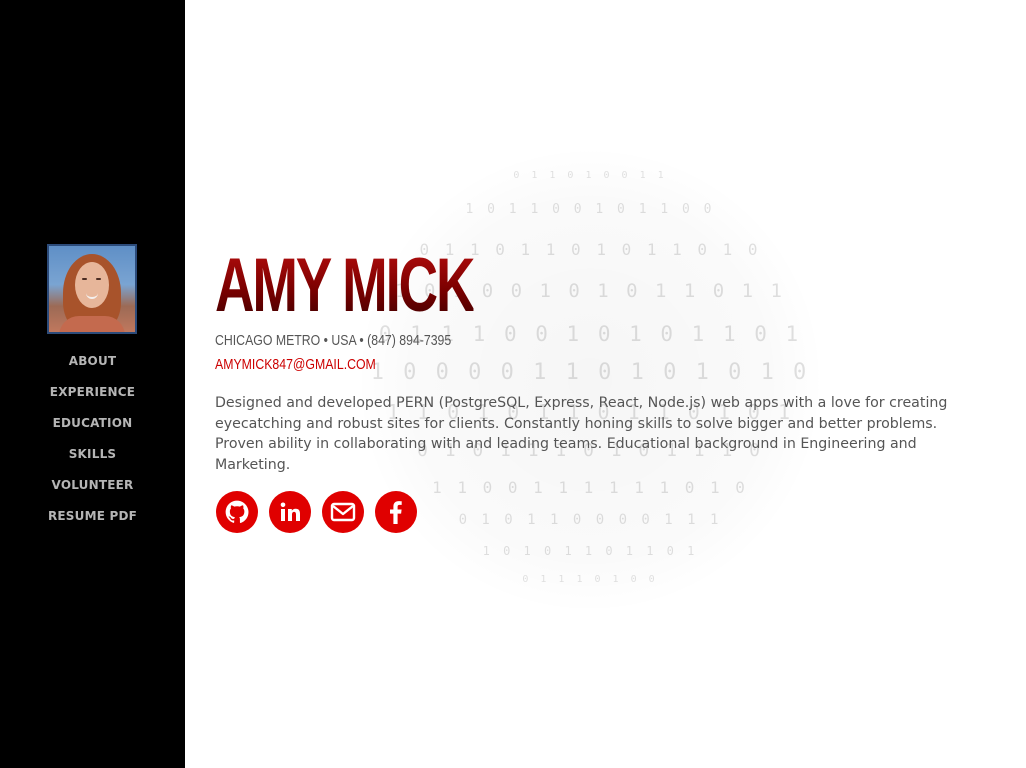 The image size is (1026, 768). I want to click on sidebar-item-volunteer: VOLUNTEER, so click(92, 490).